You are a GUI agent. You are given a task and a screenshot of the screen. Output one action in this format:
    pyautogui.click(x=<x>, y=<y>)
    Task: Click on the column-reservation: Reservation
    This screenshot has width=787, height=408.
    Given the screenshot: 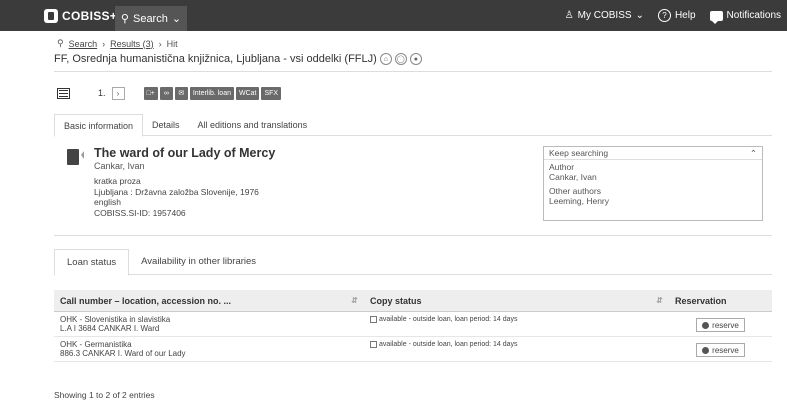 What is the action you would take?
    pyautogui.click(x=720, y=300)
    